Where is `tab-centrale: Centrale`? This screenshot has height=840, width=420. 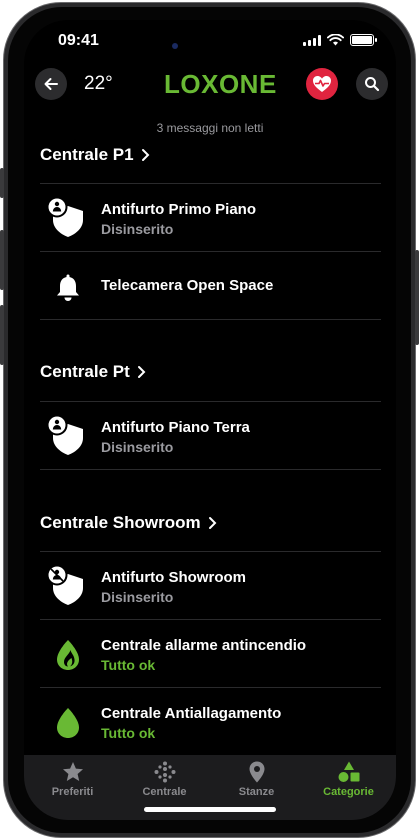
tab-centrale: Centrale is located at coordinates (164, 778).